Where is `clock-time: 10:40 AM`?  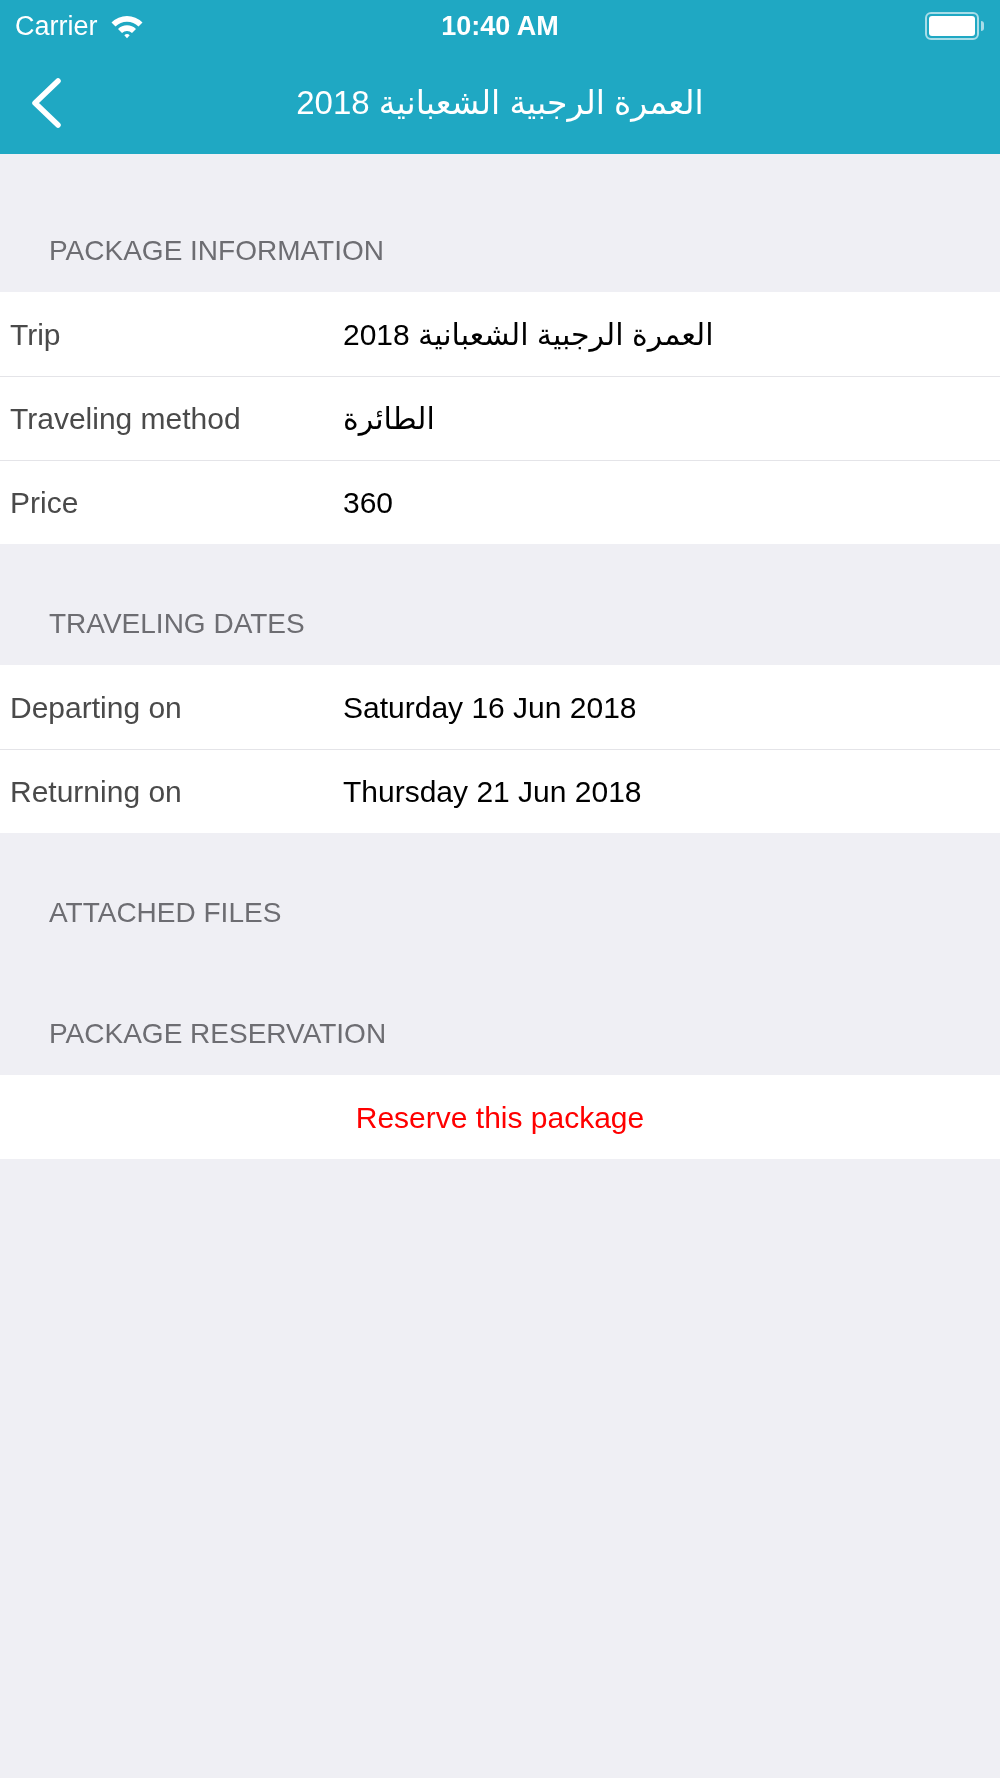
clock-time: 10:40 AM is located at coordinates (500, 26).